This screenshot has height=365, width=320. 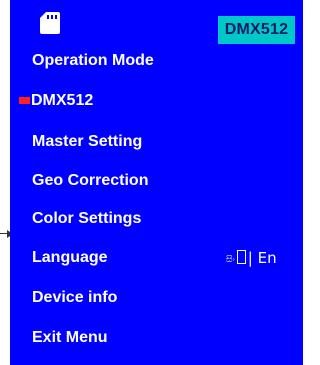 What do you see at coordinates (50, 23) in the screenshot?
I see `sd-card-icon` at bounding box center [50, 23].